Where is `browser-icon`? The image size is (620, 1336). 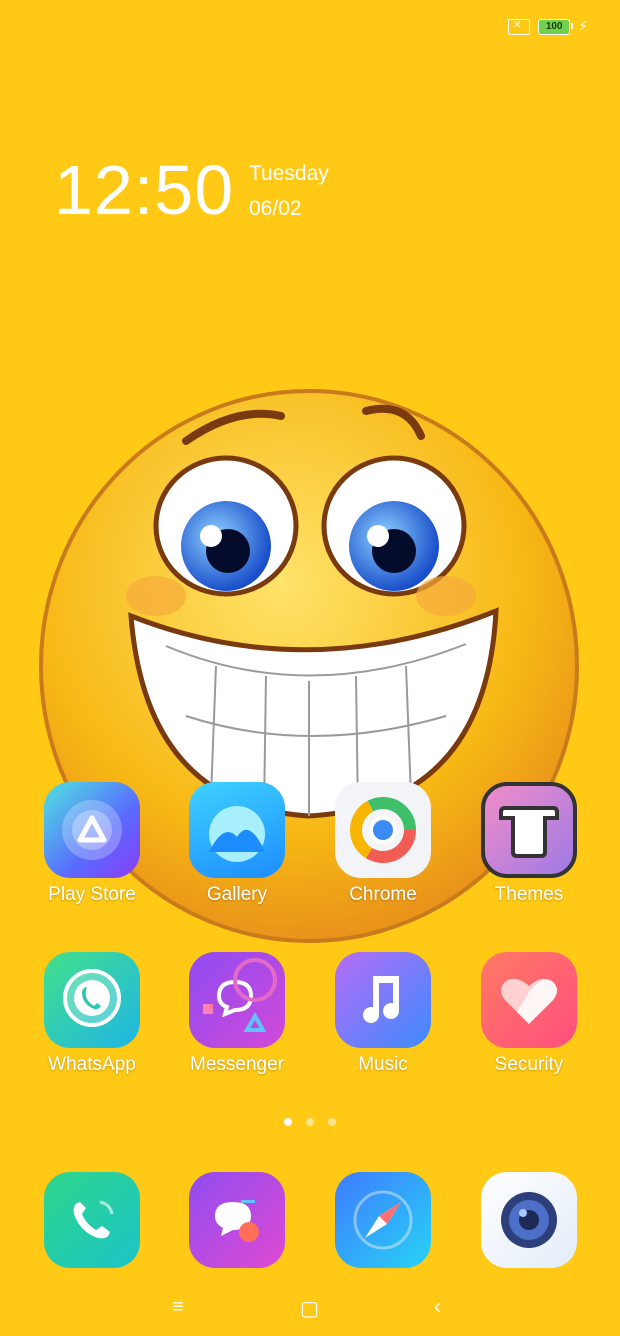 browser-icon is located at coordinates (383, 1220).